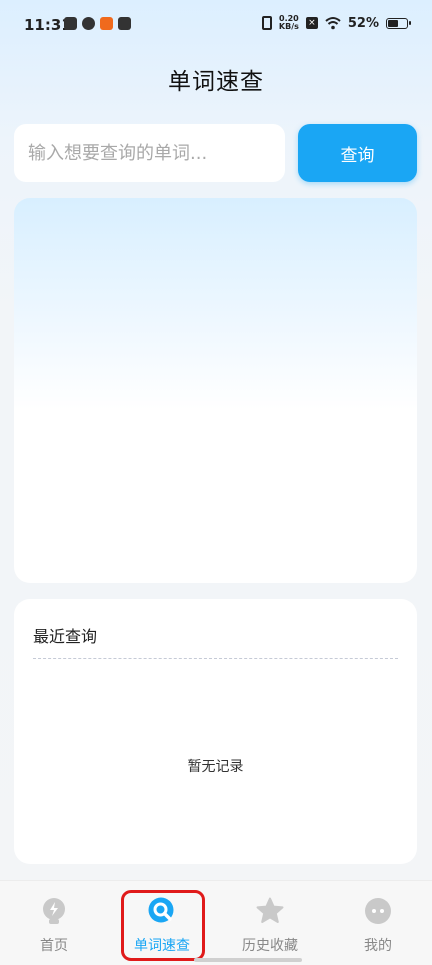 The height and width of the screenshot is (965, 432). What do you see at coordinates (97, 23) in the screenshot?
I see `notification-icons` at bounding box center [97, 23].